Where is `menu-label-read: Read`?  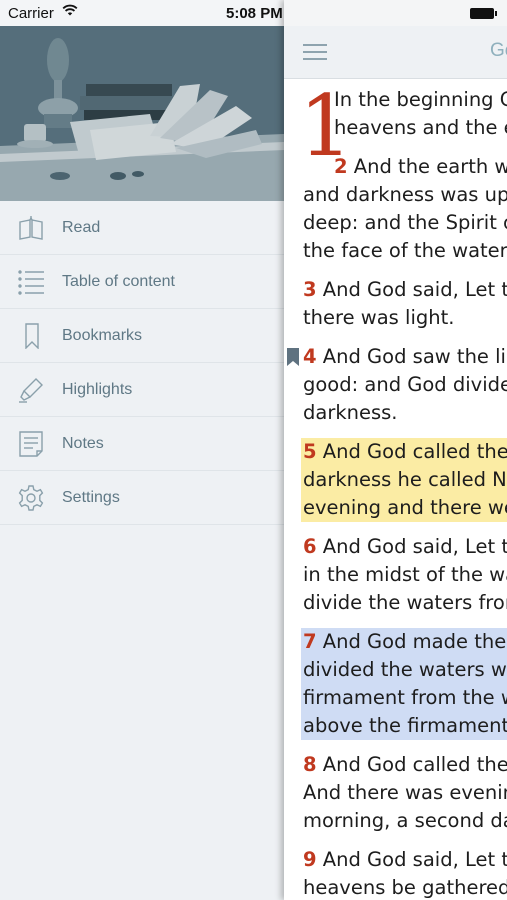 menu-label-read: Read is located at coordinates (81, 227).